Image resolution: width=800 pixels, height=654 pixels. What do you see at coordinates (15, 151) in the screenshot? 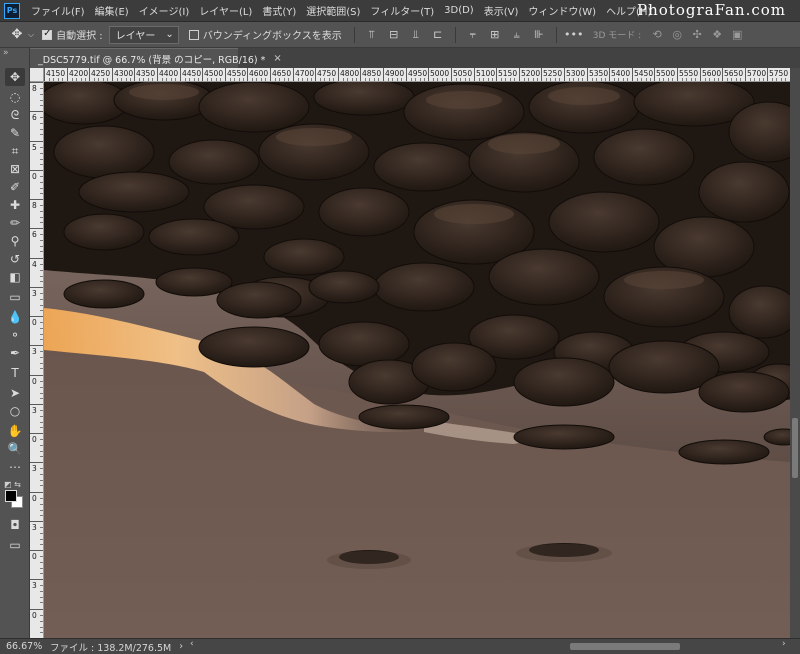
I see `crop-tool-icon: ⌗` at bounding box center [15, 151].